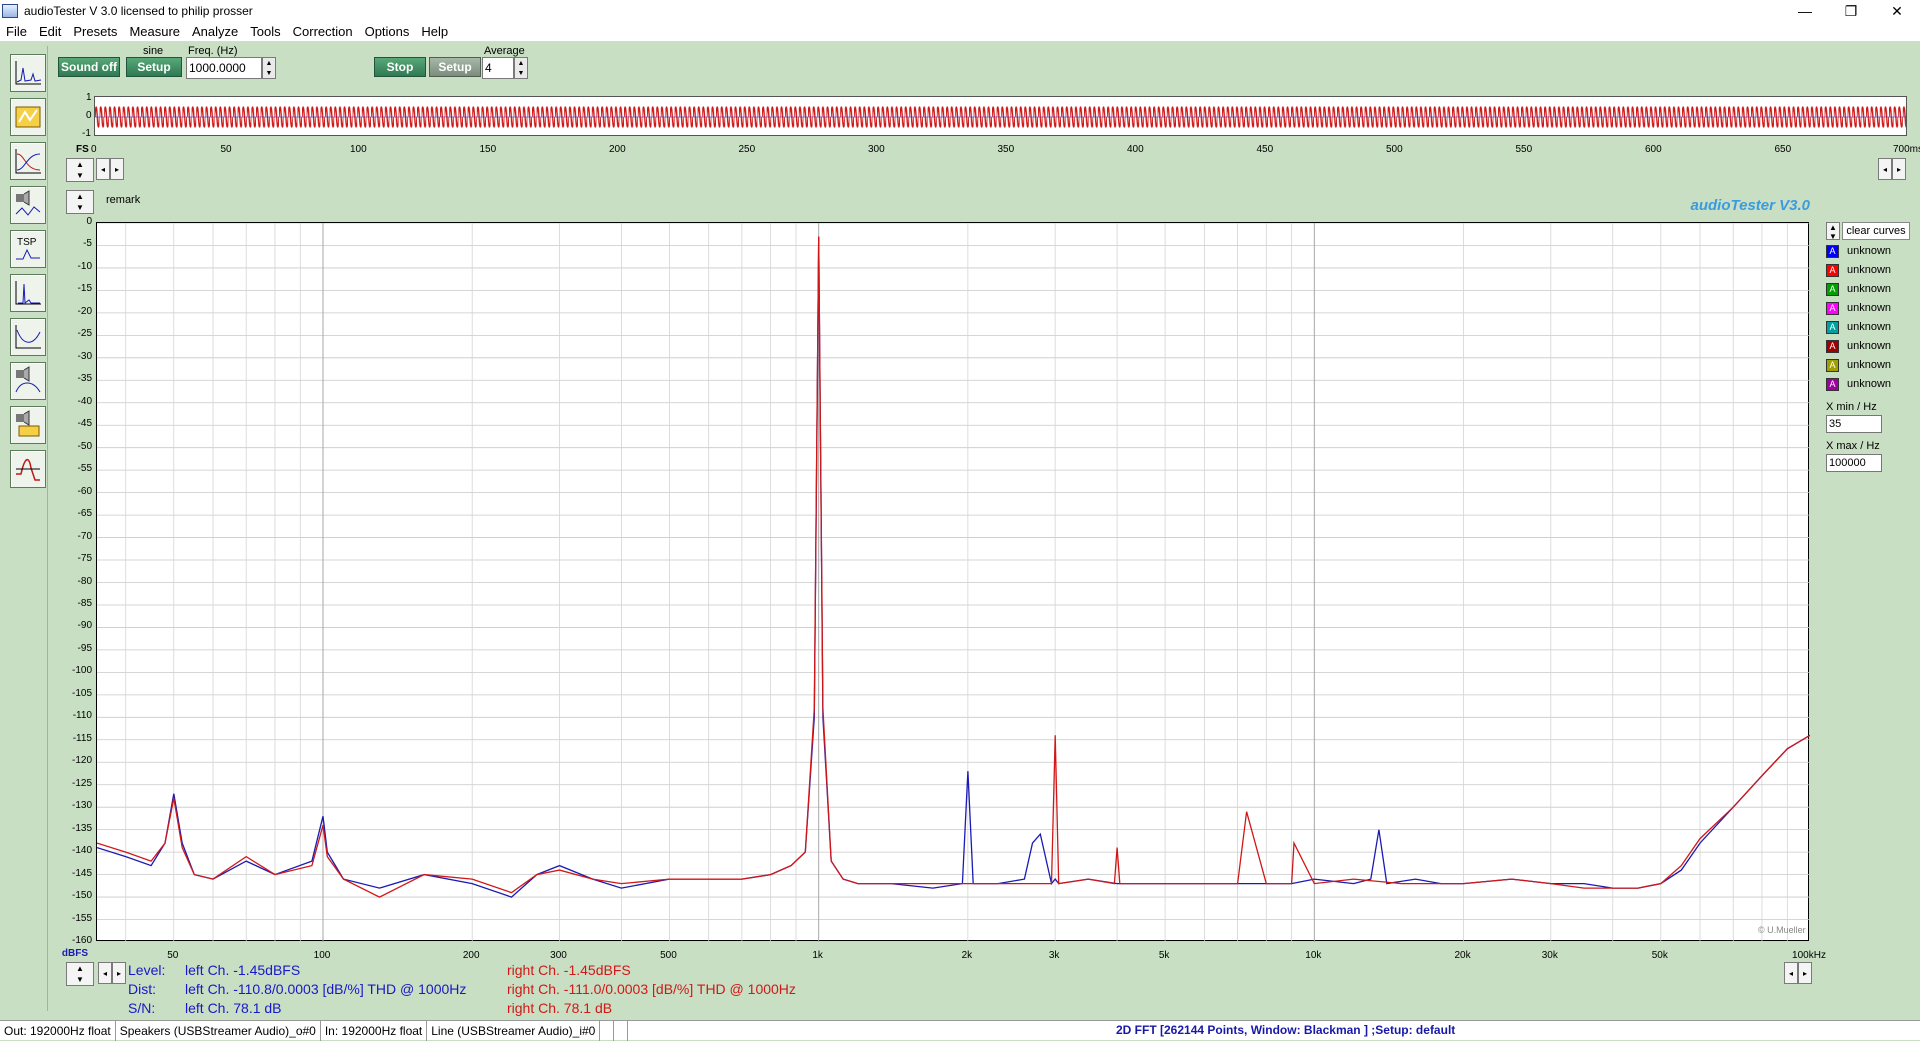 Image resolution: width=1920 pixels, height=1041 pixels. What do you see at coordinates (28, 425) in the screenshot?
I see `distortion-button` at bounding box center [28, 425].